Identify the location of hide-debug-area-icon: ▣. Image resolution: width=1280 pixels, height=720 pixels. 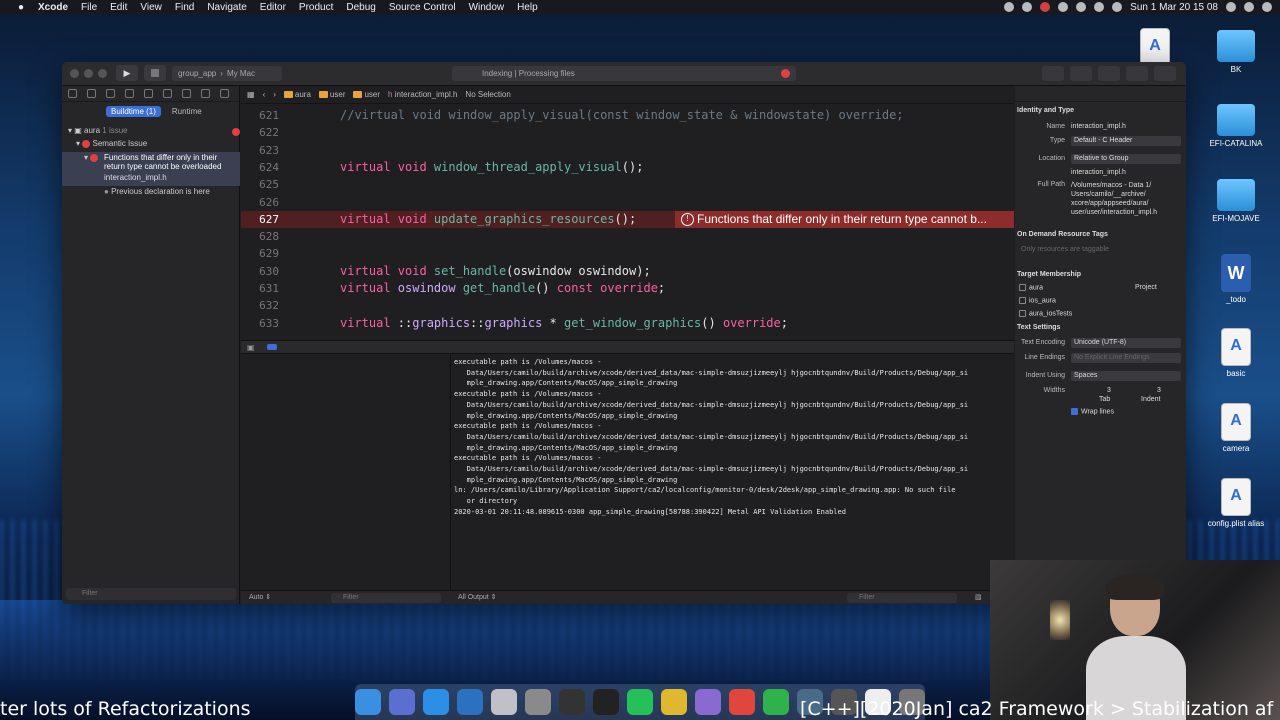
(251, 347).